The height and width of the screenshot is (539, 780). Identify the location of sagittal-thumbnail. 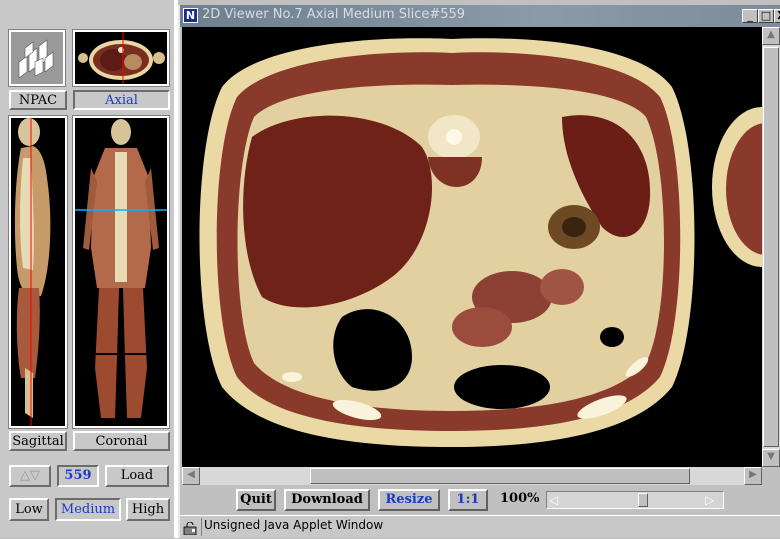
(38, 272).